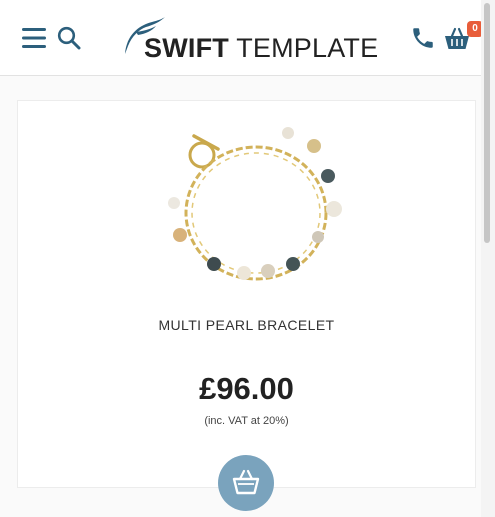 The height and width of the screenshot is (517, 495). What do you see at coordinates (186, 48) in the screenshot?
I see `logo-bold-text: SWIFT` at bounding box center [186, 48].